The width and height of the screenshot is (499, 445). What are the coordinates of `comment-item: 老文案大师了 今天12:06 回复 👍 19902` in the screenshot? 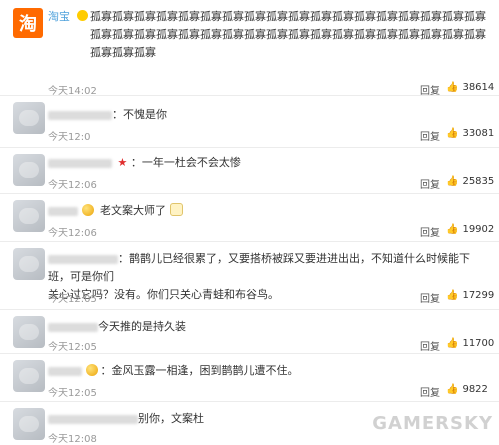 It's located at (249, 218).